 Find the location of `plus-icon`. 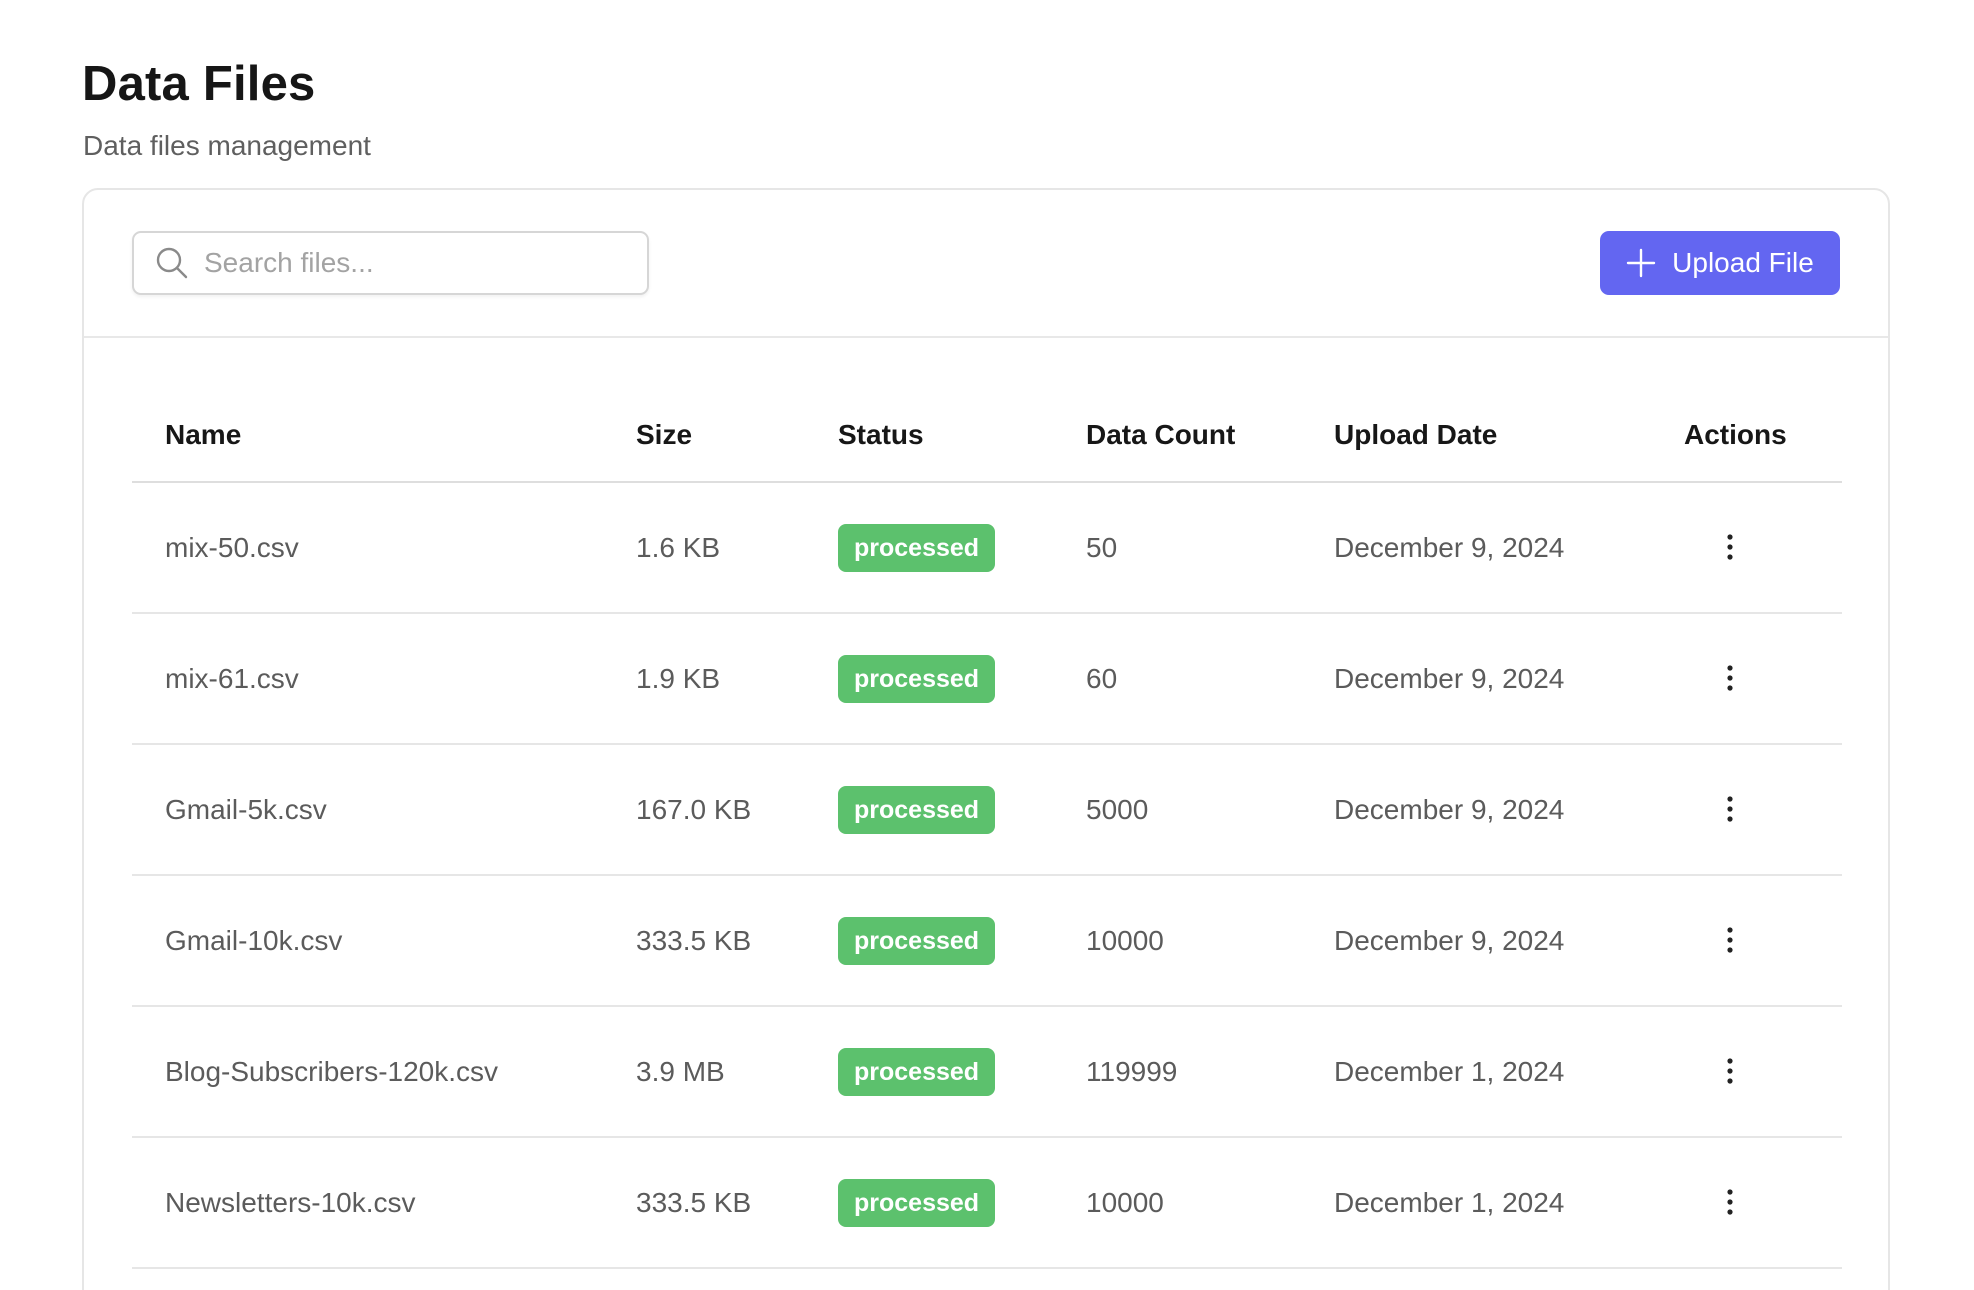

plus-icon is located at coordinates (1641, 263).